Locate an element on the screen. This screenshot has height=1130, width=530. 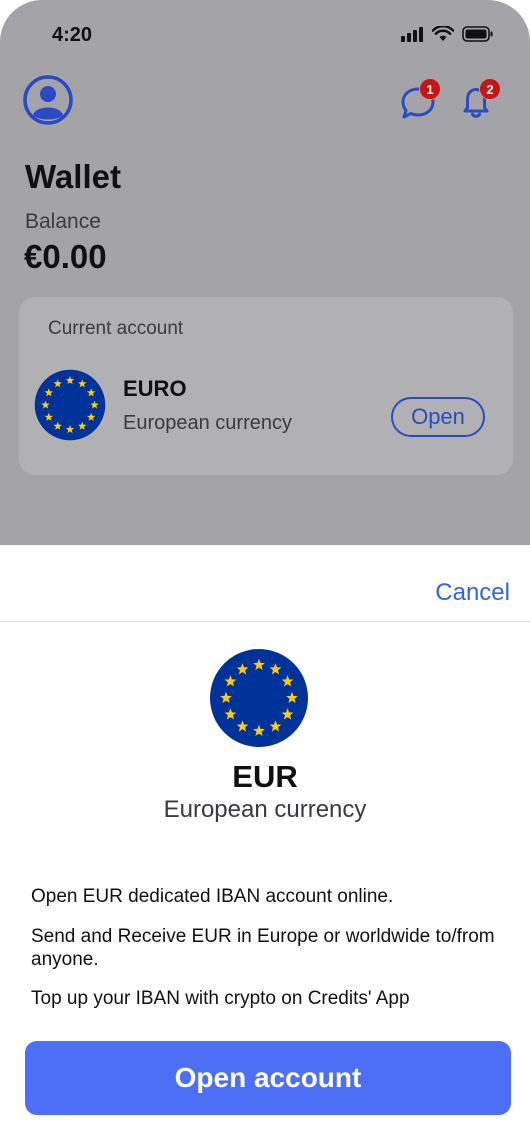
messages-button: 1 is located at coordinates (419, 101).